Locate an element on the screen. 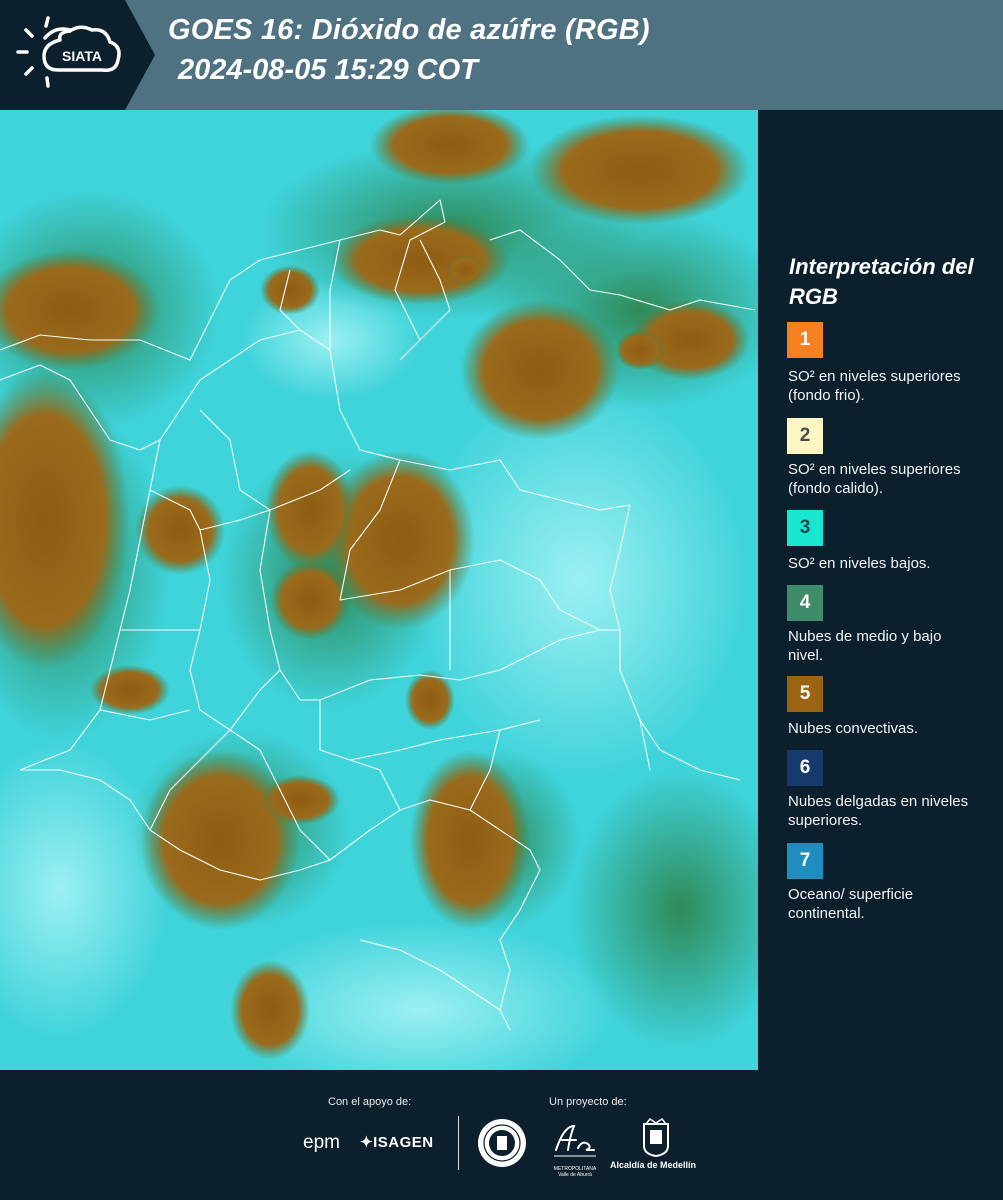 The image size is (1003, 1200). legend-number: 4 is located at coordinates (805, 602).